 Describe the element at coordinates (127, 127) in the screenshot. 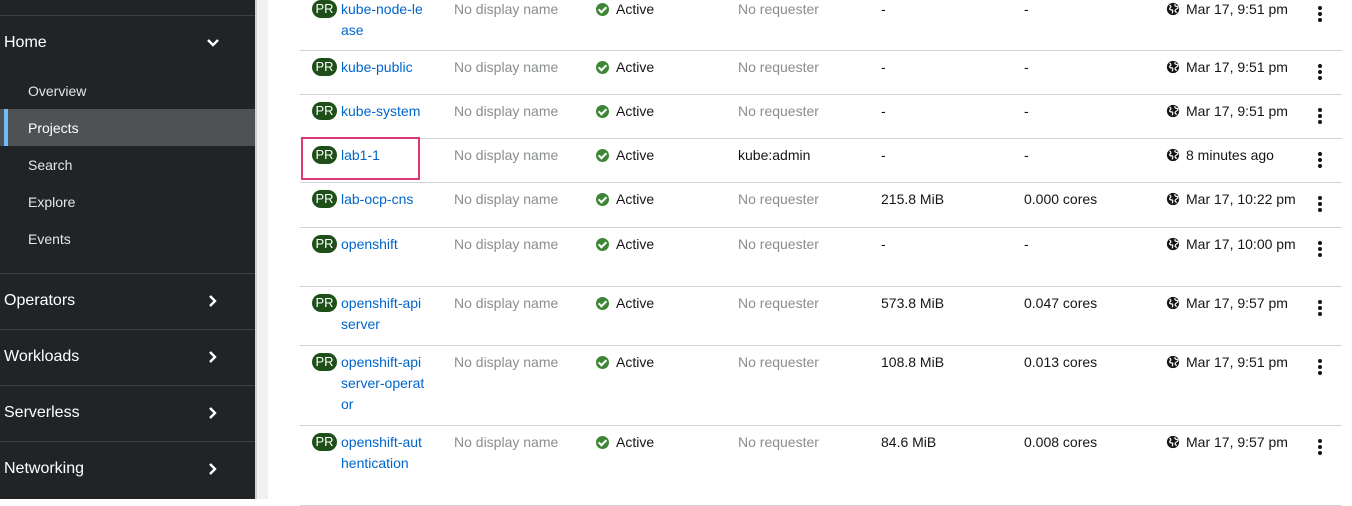

I see `sidebar-item-projects: Projects` at that location.